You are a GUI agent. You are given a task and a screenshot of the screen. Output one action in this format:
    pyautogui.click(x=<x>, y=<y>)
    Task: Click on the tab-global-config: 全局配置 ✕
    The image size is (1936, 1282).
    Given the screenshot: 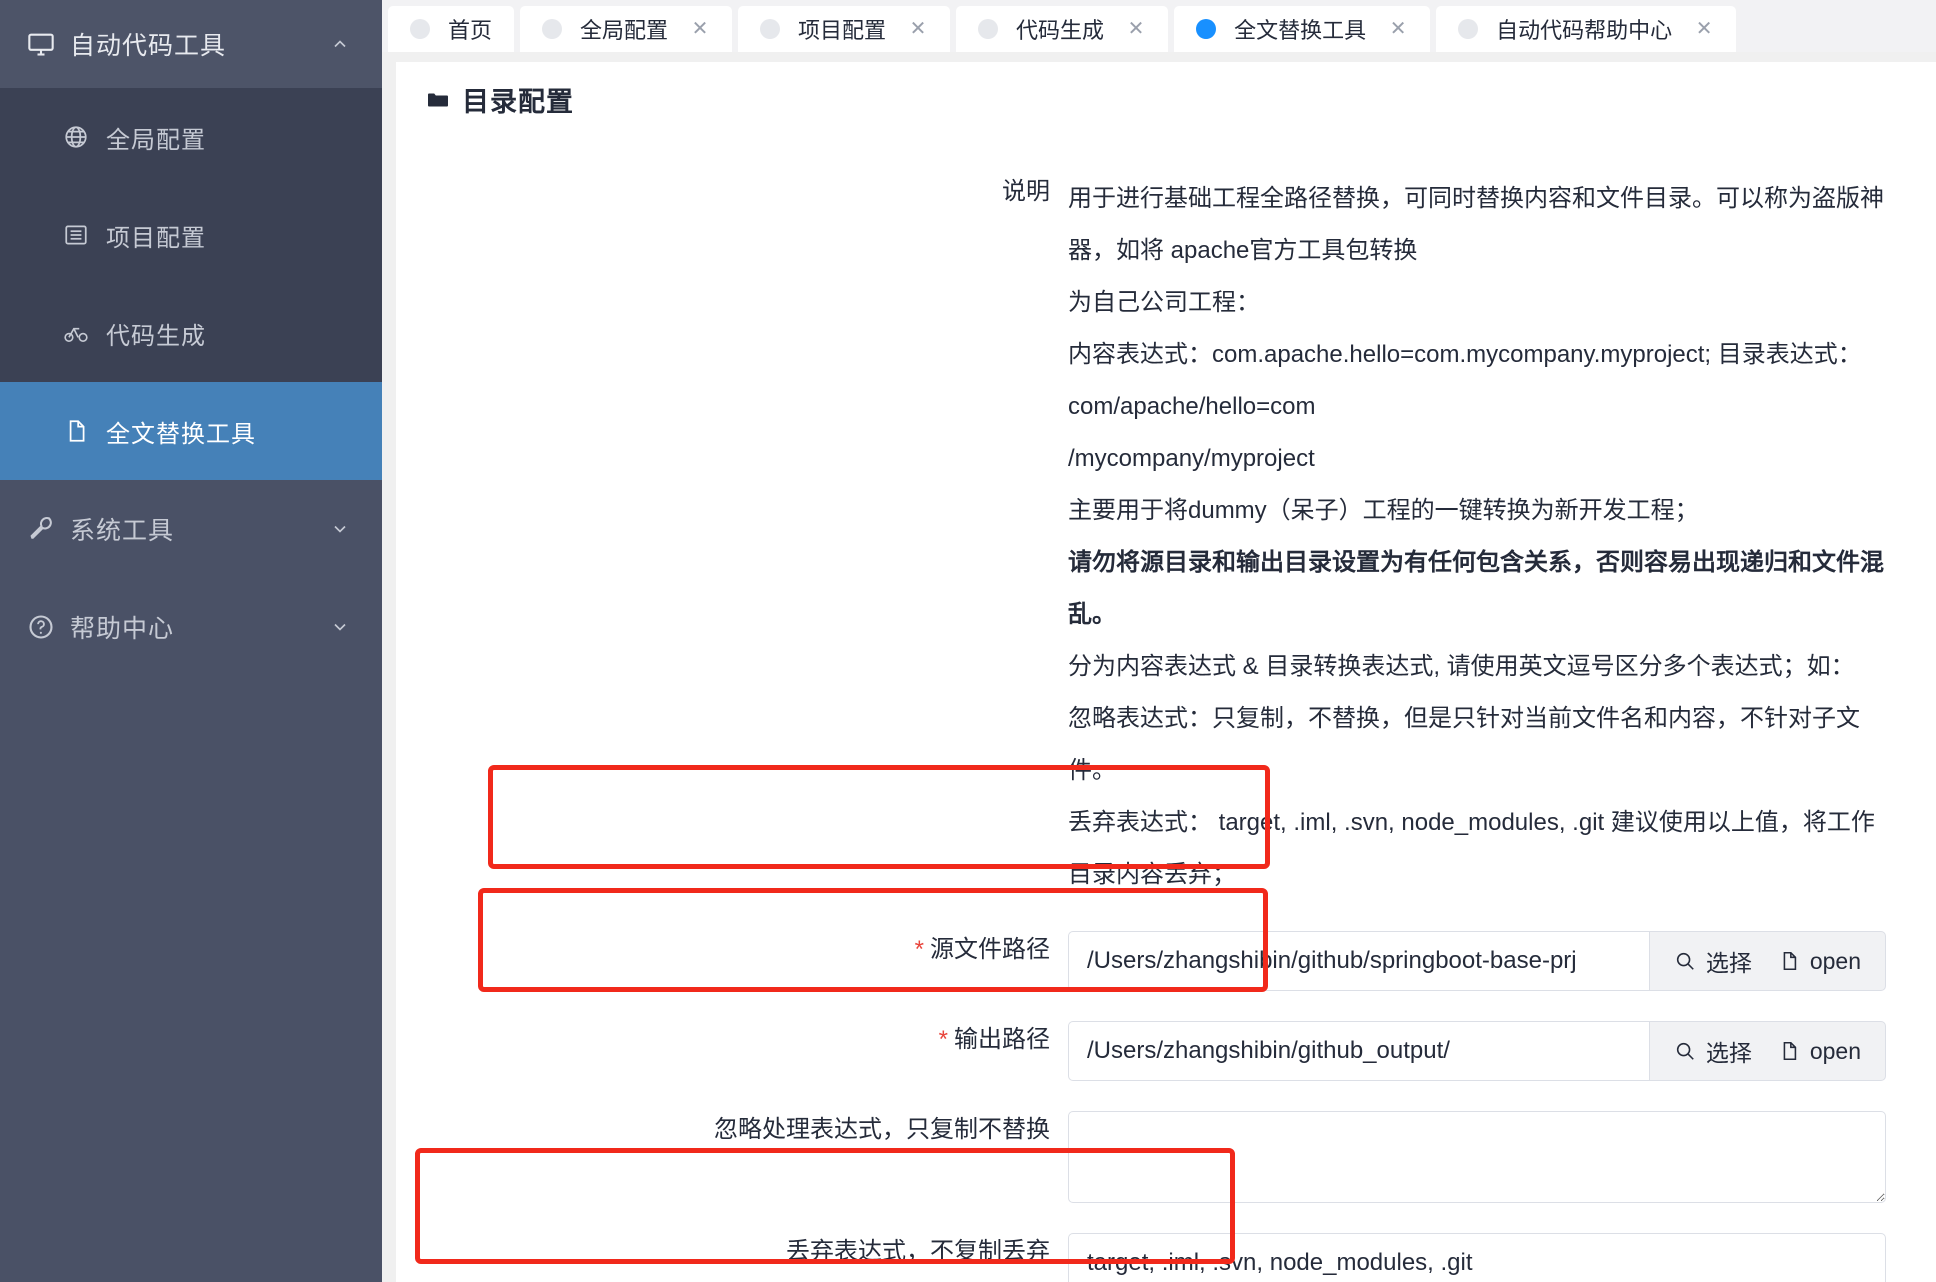 What is the action you would take?
    pyautogui.click(x=626, y=29)
    